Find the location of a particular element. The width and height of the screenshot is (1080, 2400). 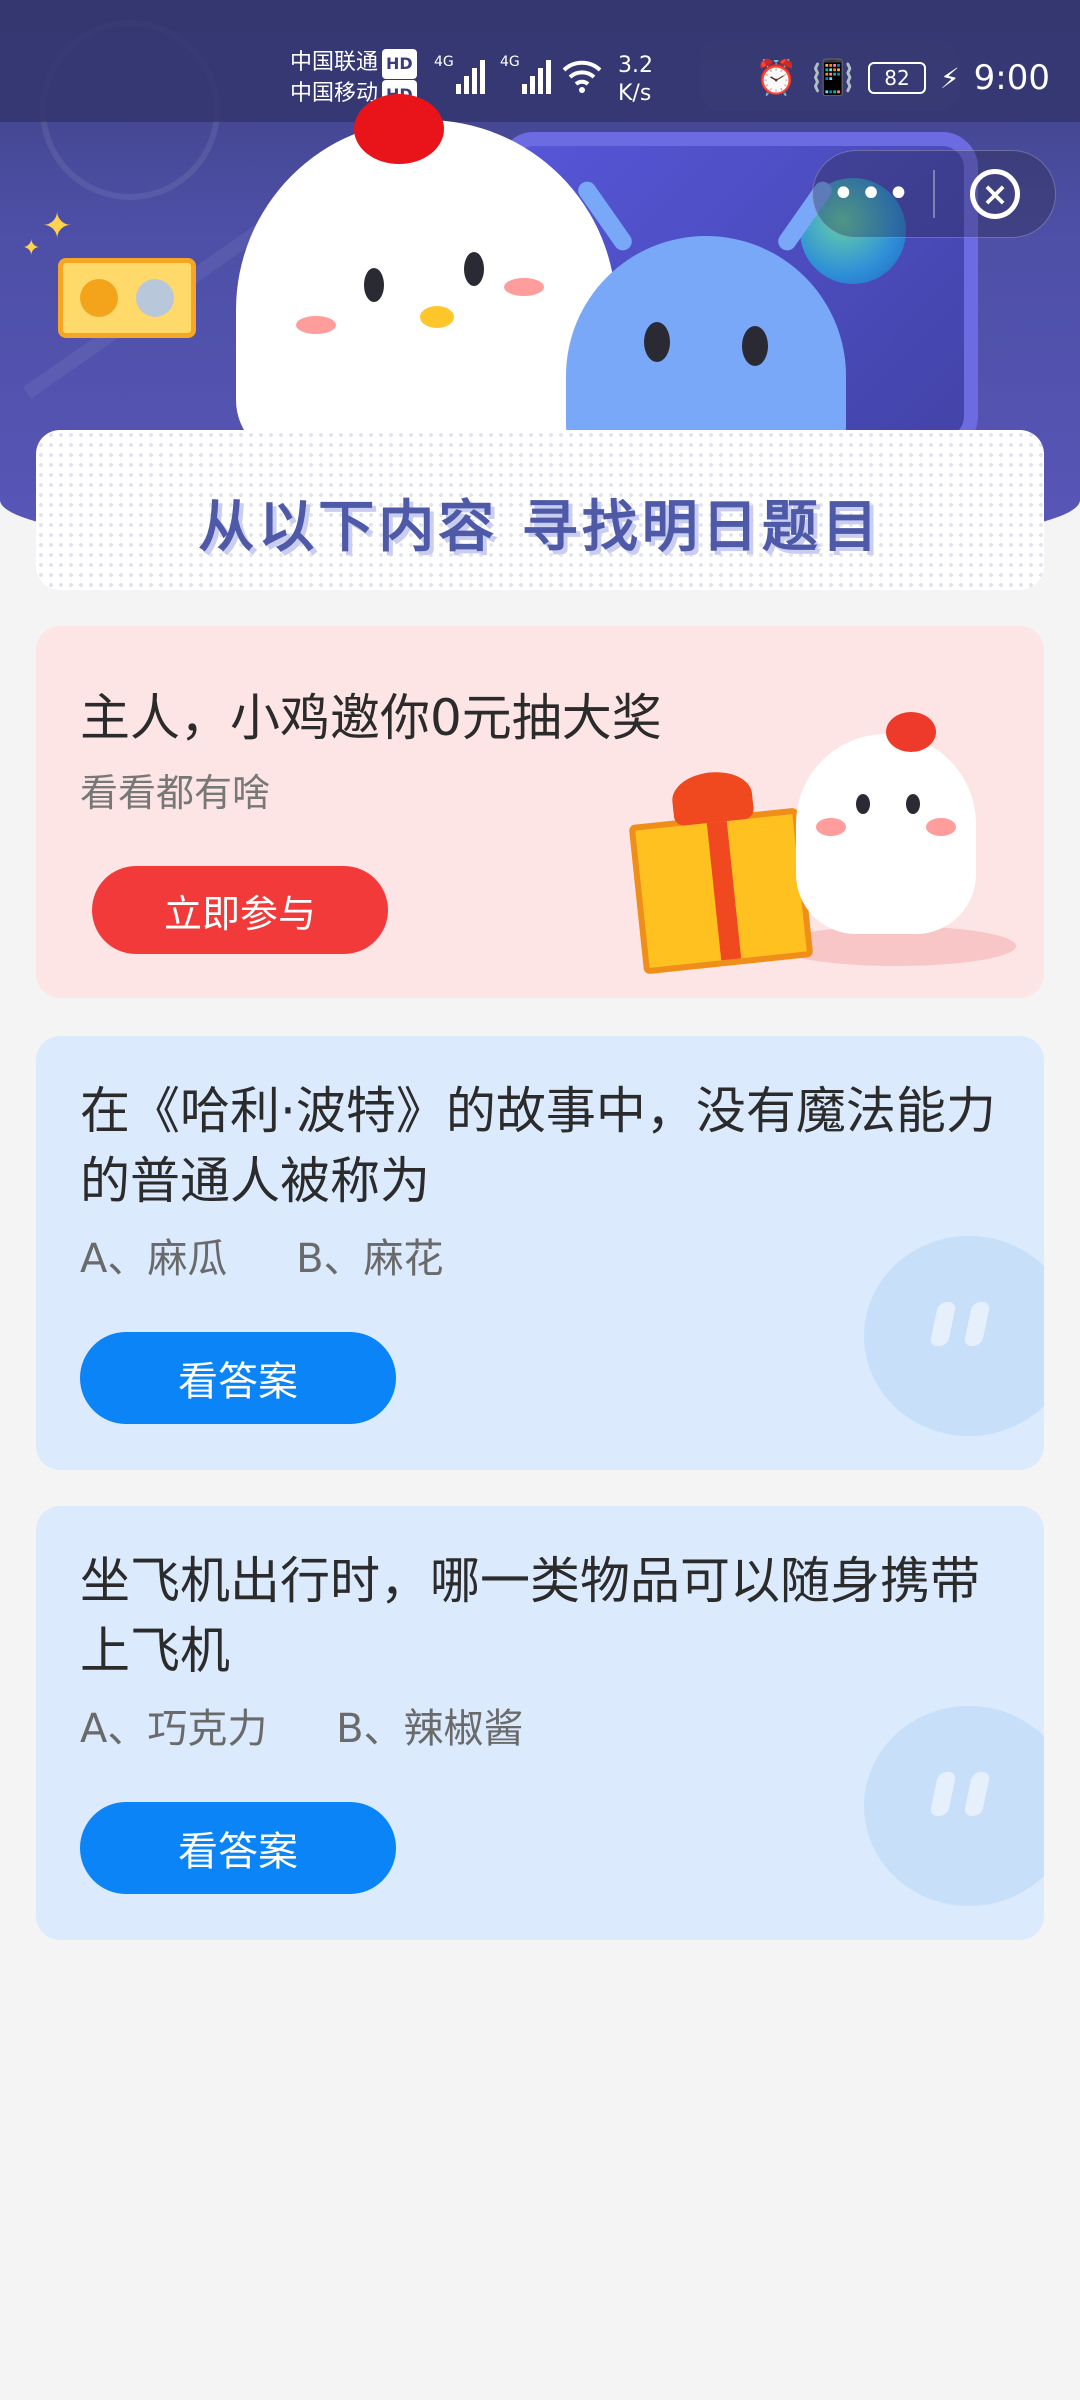

option-a: A、巧克力 is located at coordinates (174, 1729).